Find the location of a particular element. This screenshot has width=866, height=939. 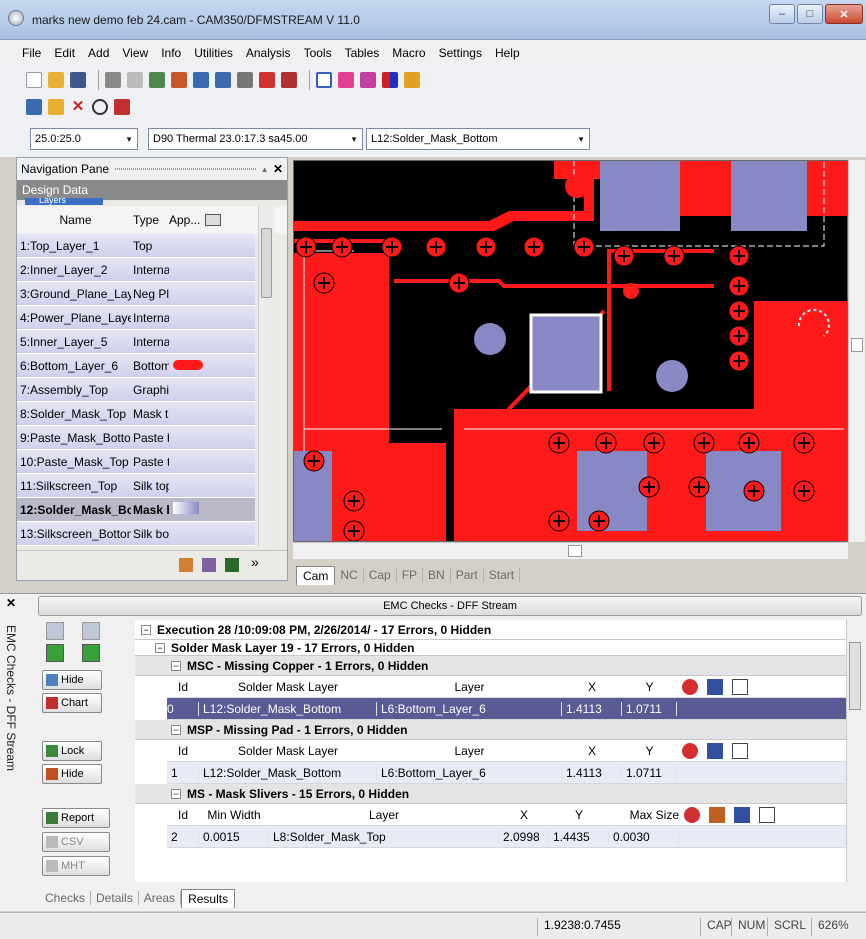

nav-grid-icon is located at coordinates (209, 565).